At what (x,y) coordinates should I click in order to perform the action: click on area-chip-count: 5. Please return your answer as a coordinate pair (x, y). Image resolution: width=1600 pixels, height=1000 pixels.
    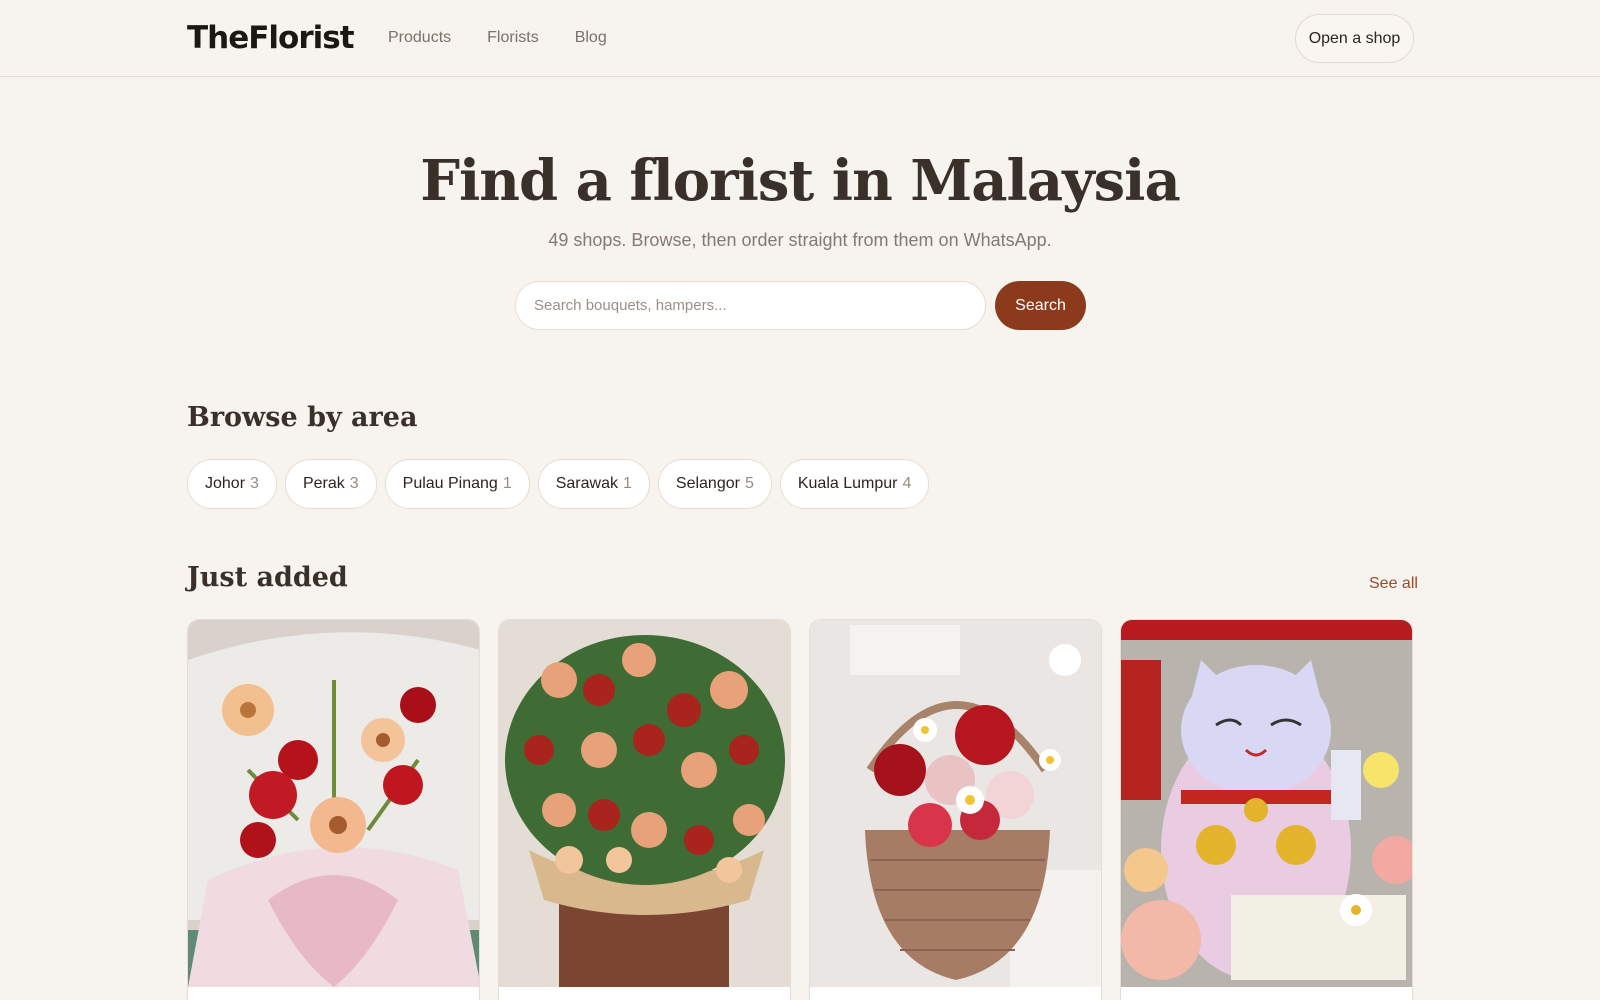
    Looking at the image, I should click on (749, 483).